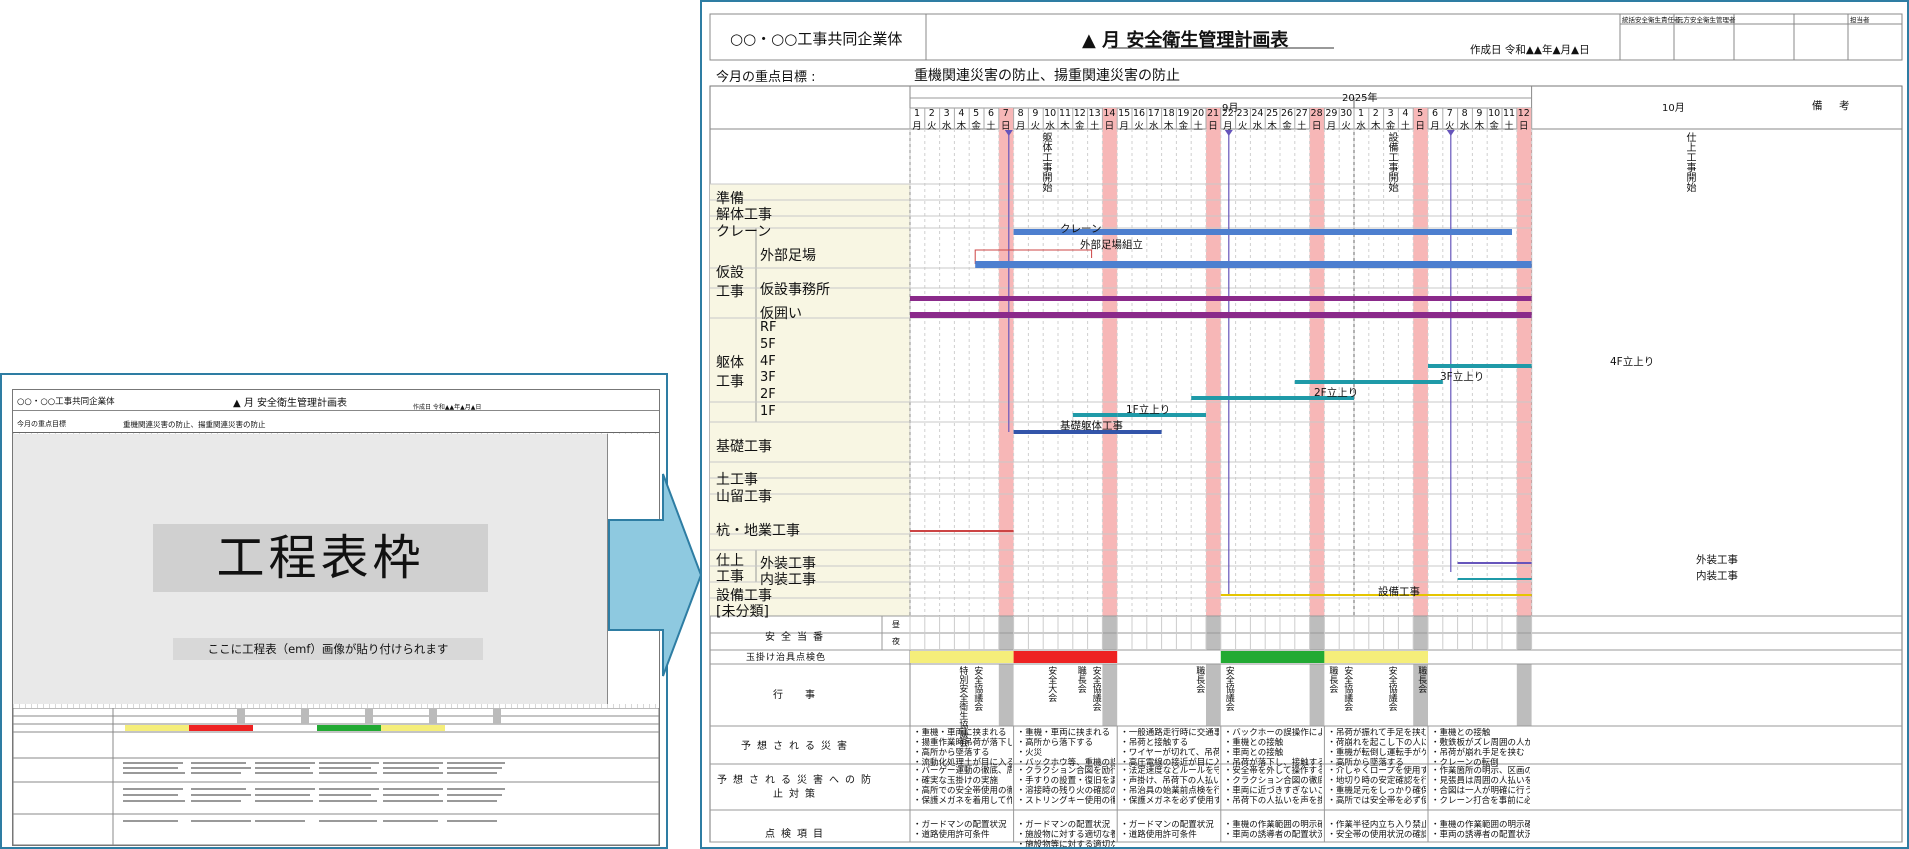 This screenshot has width=1909, height=849. I want to click on bar-3f-b, so click(1391, 382).